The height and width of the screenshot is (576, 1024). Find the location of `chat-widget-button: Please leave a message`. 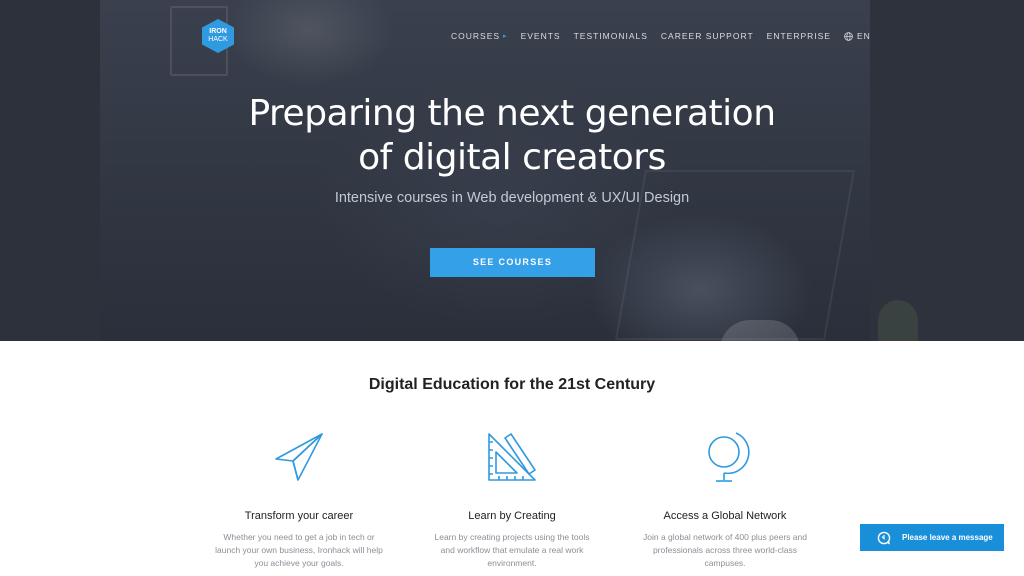

chat-widget-button: Please leave a message is located at coordinates (932, 537).